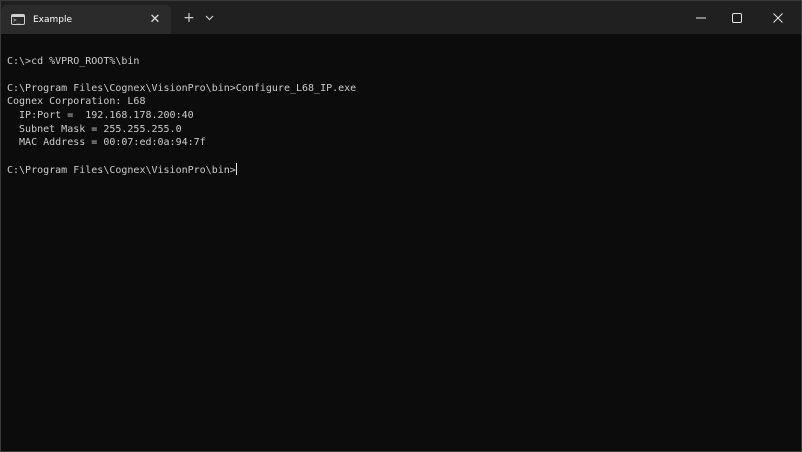 The image size is (802, 452). Describe the element at coordinates (189, 18) in the screenshot. I see `new-tab-button: +` at that location.